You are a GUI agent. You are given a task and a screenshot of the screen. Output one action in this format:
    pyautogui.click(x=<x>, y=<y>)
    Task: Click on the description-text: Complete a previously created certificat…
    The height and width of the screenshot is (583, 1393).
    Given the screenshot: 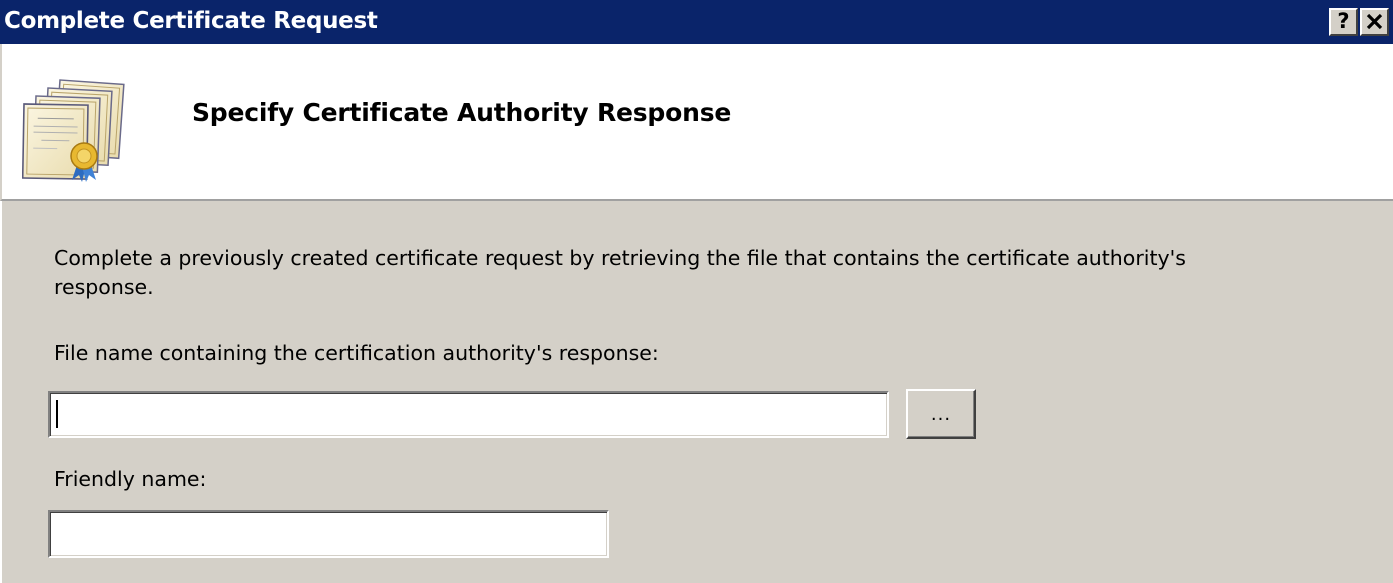 What is the action you would take?
    pyautogui.click(x=620, y=272)
    